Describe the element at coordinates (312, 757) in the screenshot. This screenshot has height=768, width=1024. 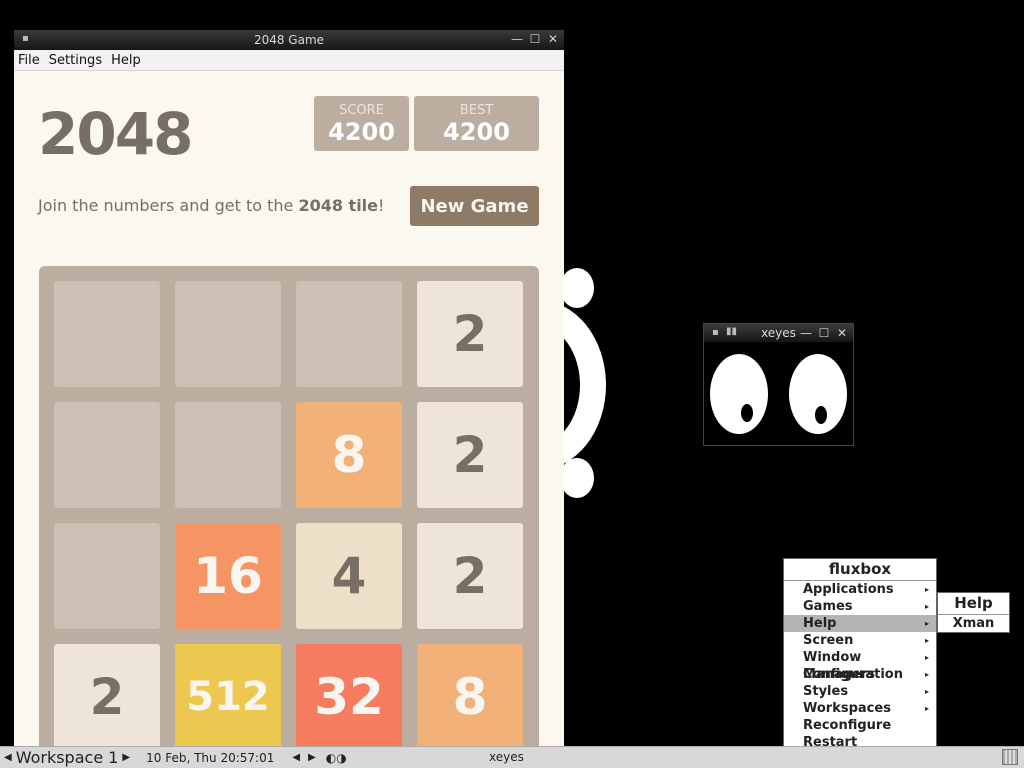
I see `next-window-icon: ▶` at that location.